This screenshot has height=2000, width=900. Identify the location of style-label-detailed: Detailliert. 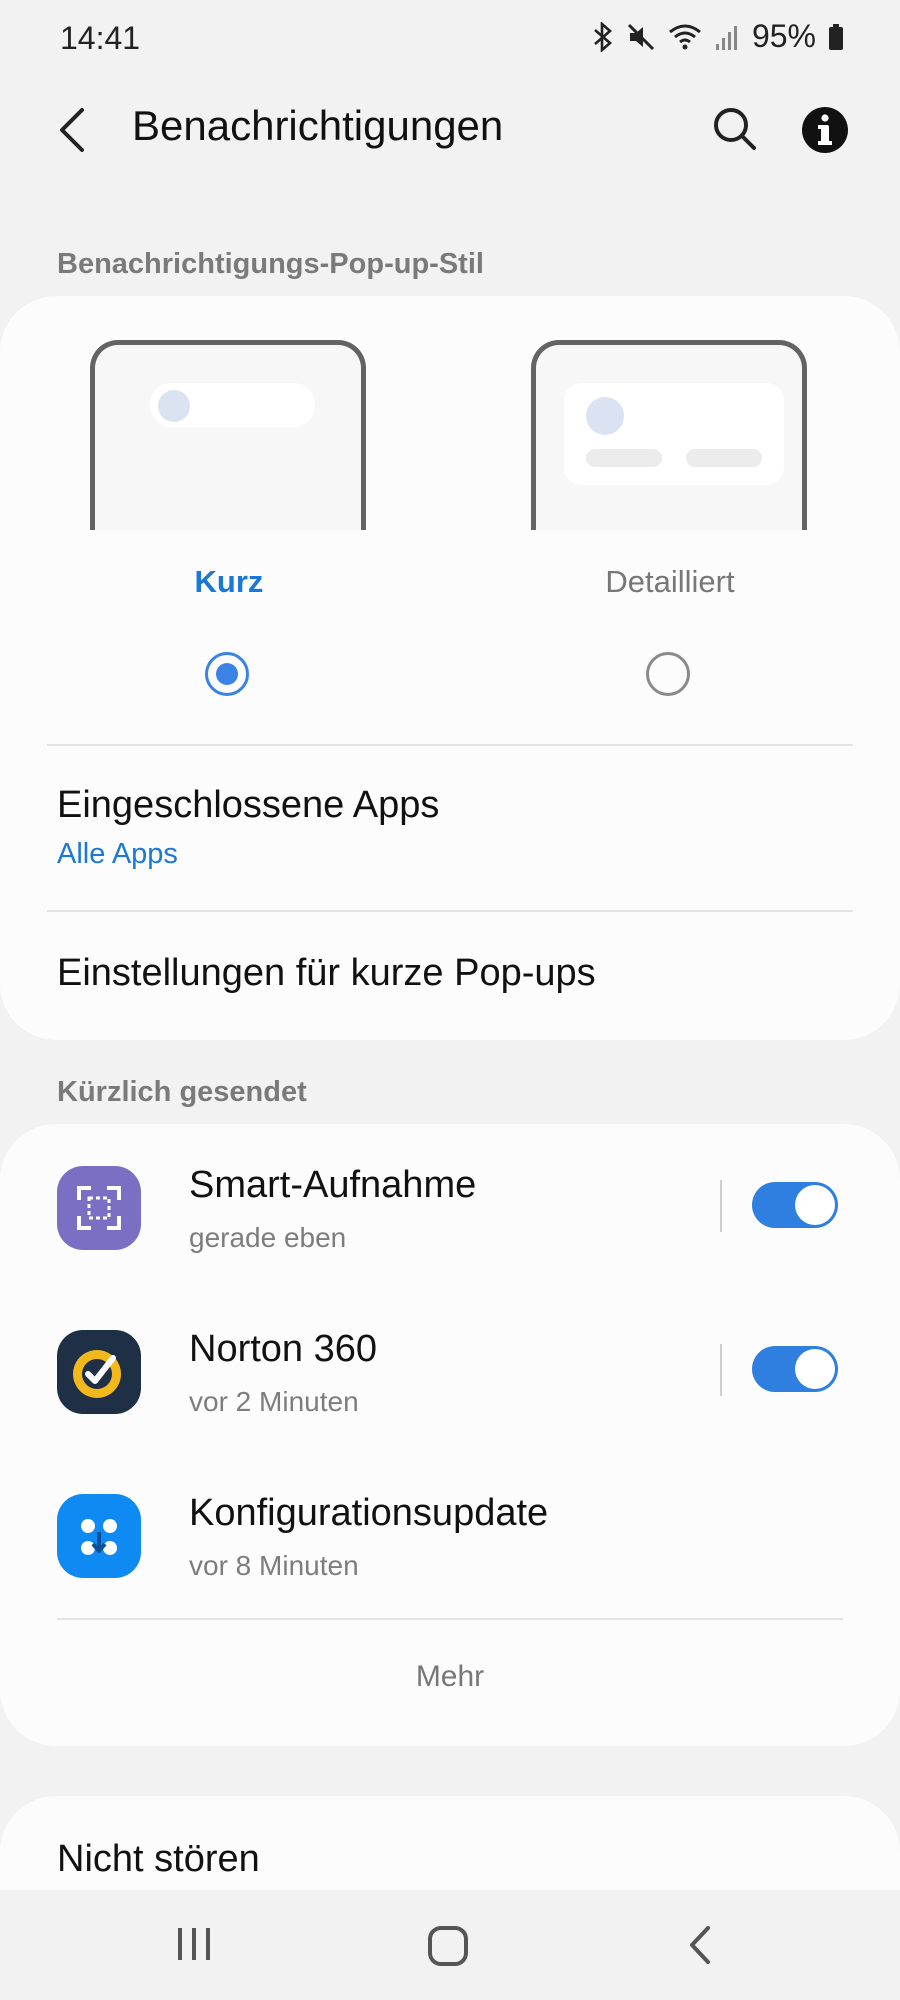
(670, 581).